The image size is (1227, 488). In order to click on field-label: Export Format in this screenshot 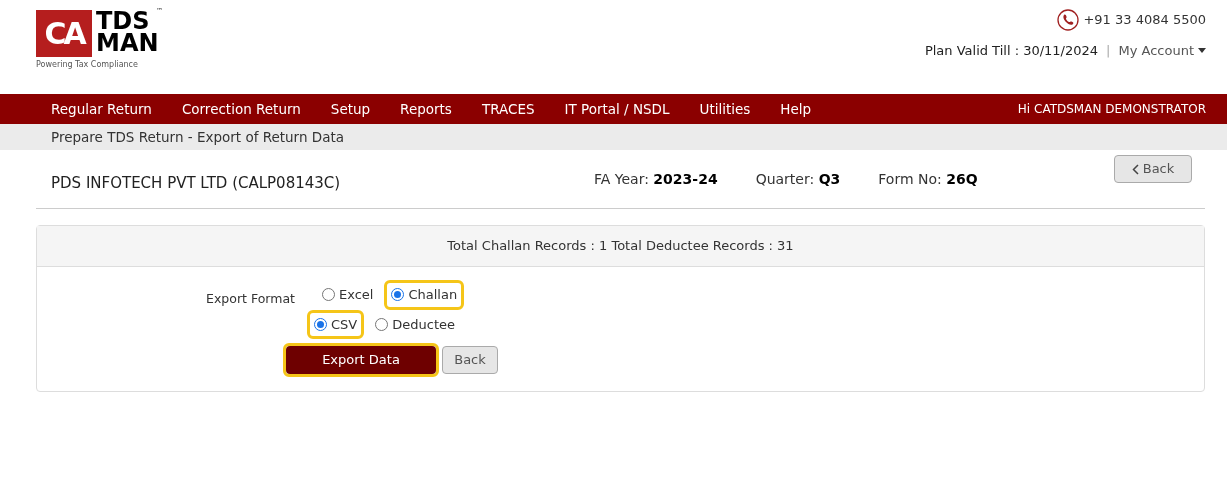, I will do `click(250, 299)`.